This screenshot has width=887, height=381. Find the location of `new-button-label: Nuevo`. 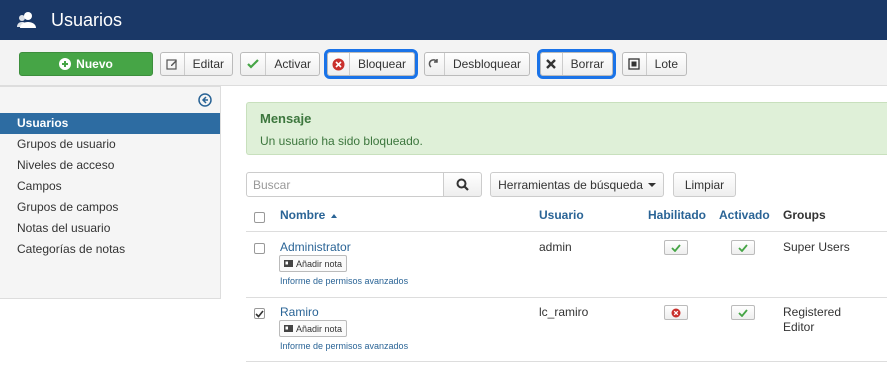

new-button-label: Nuevo is located at coordinates (94, 64).